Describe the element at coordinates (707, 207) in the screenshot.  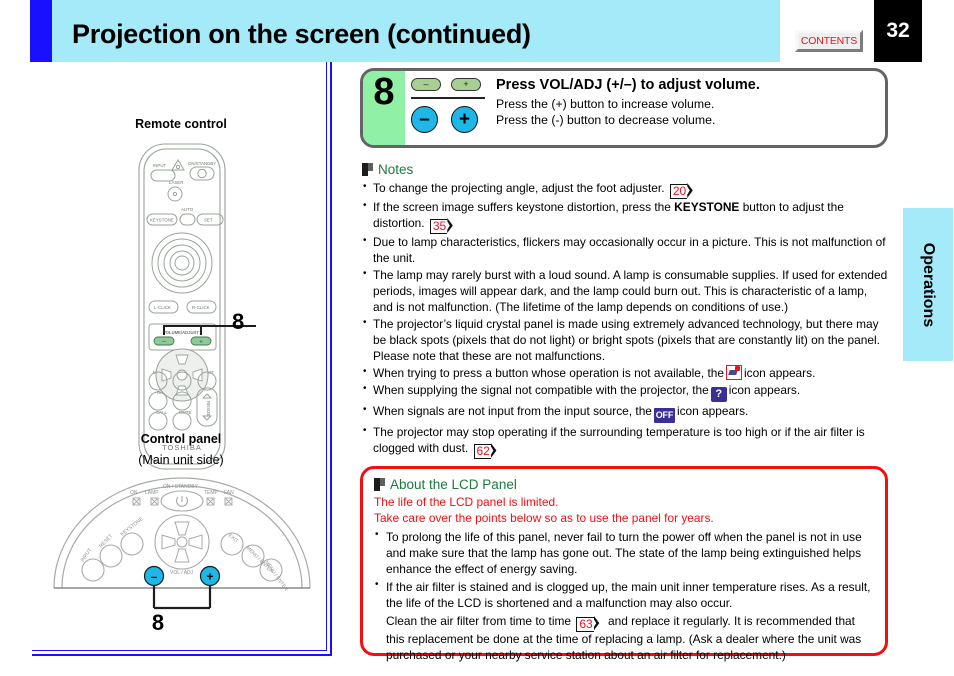
I see `note-keyword: KEYSTONE` at that location.